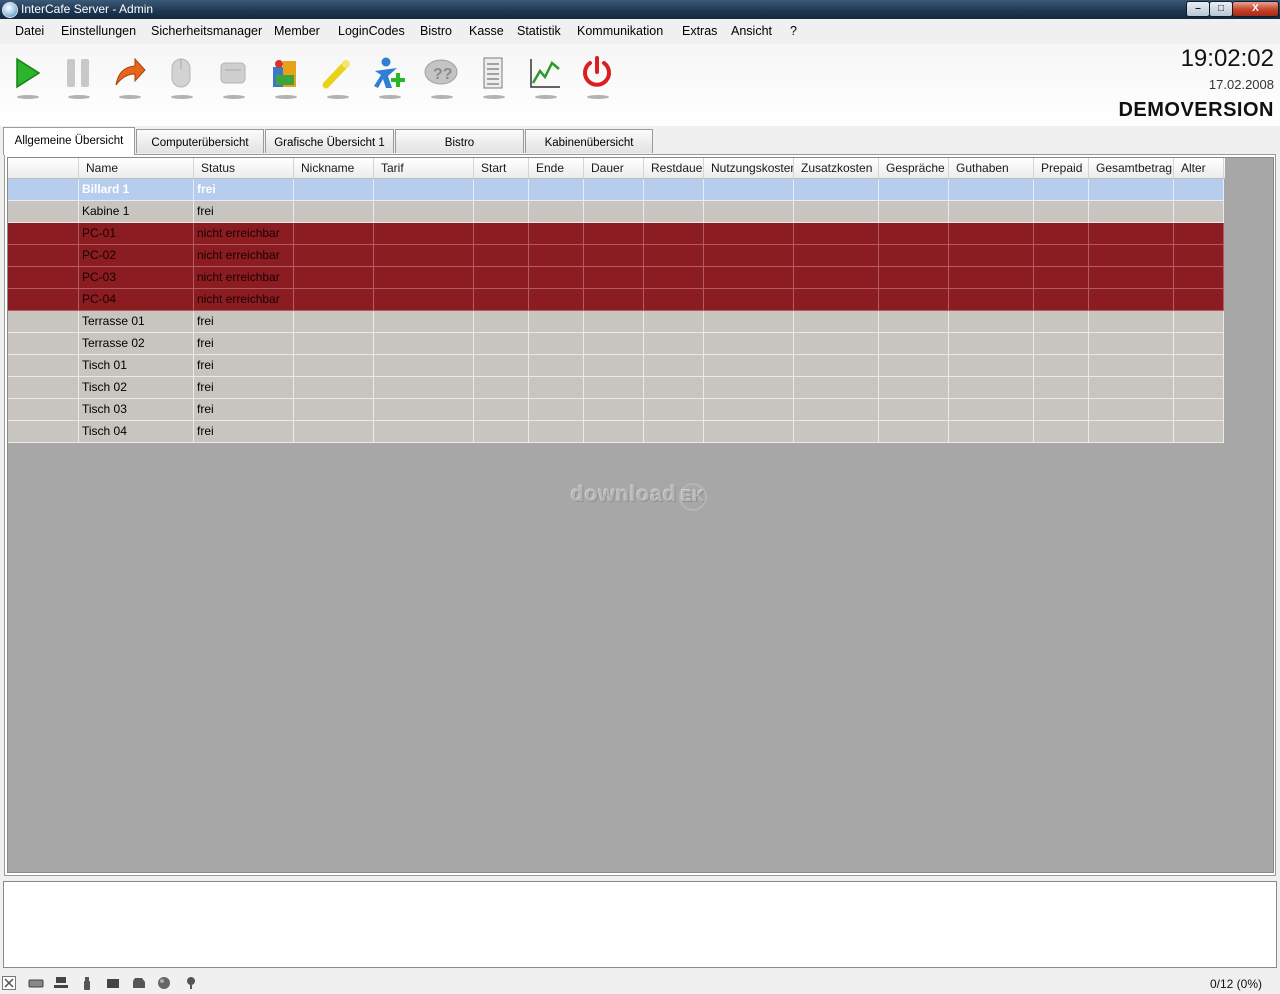 The height and width of the screenshot is (994, 1280). What do you see at coordinates (98, 31) in the screenshot?
I see `menu-einstellungen: Einstellungen` at bounding box center [98, 31].